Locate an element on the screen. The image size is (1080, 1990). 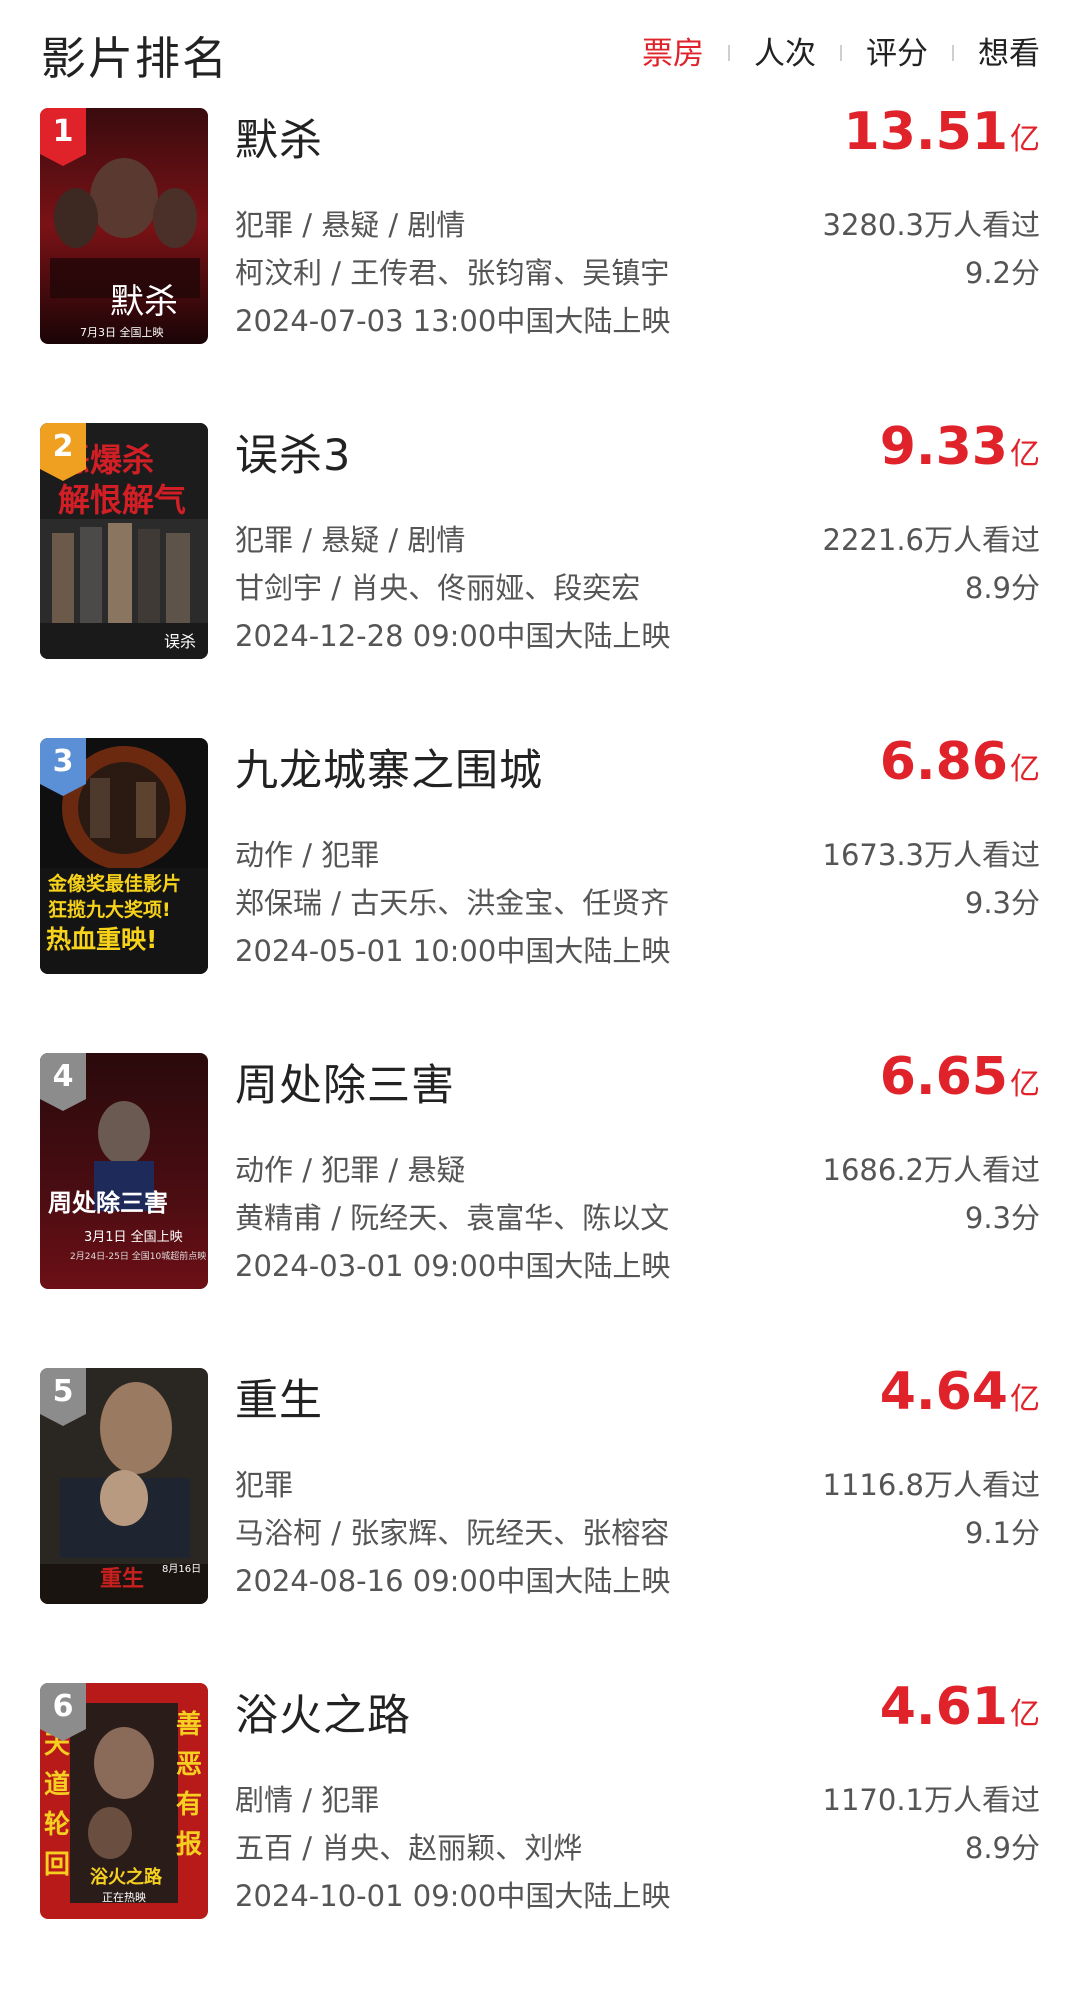
movie-score: 9.1分 is located at coordinates (1002, 1533).